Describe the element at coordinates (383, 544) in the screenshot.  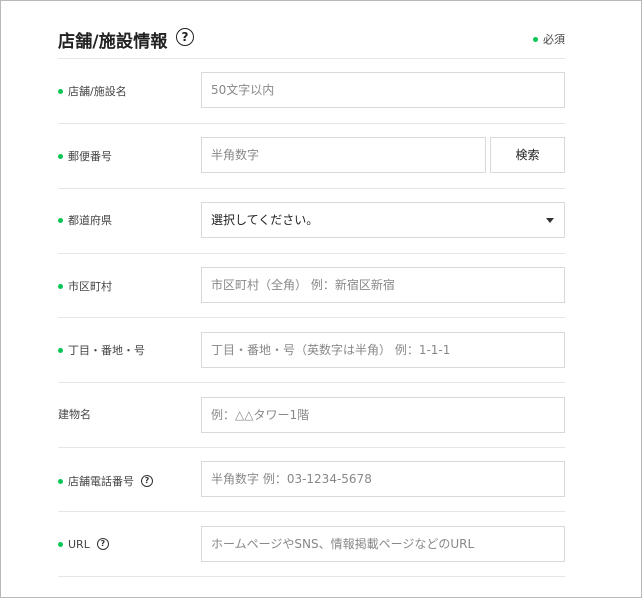
I see `url-input: ホームページやSNS、情報掲載ページなどのURL` at that location.